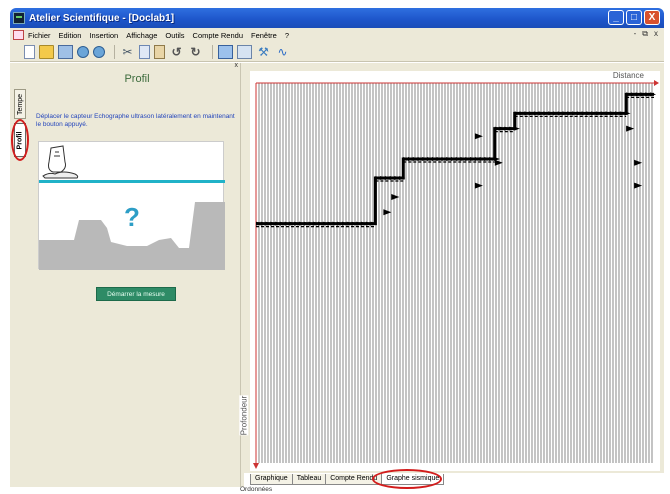 This screenshot has height=494, width=670. Describe the element at coordinates (65, 51) in the screenshot. I see `save-icon` at that location.